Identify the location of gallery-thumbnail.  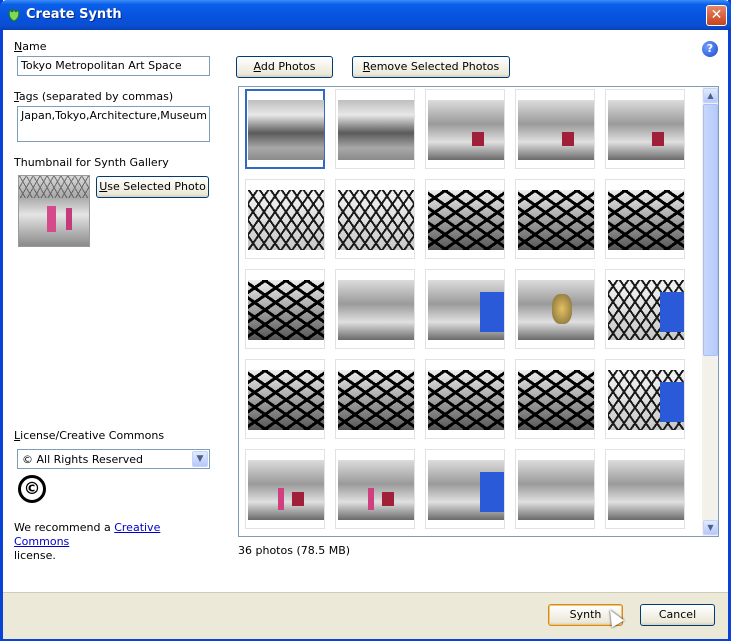
(54, 211).